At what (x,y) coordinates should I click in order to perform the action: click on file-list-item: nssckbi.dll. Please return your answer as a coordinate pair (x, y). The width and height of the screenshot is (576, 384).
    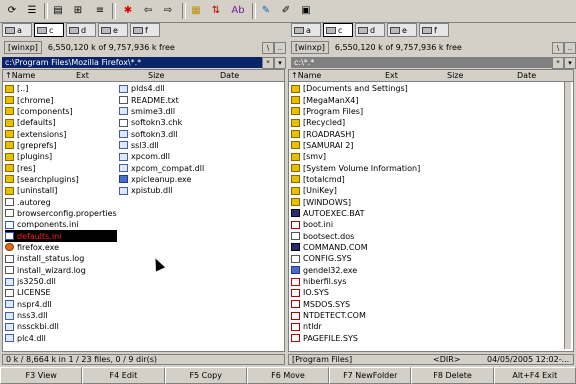
    Looking at the image, I should click on (61, 326).